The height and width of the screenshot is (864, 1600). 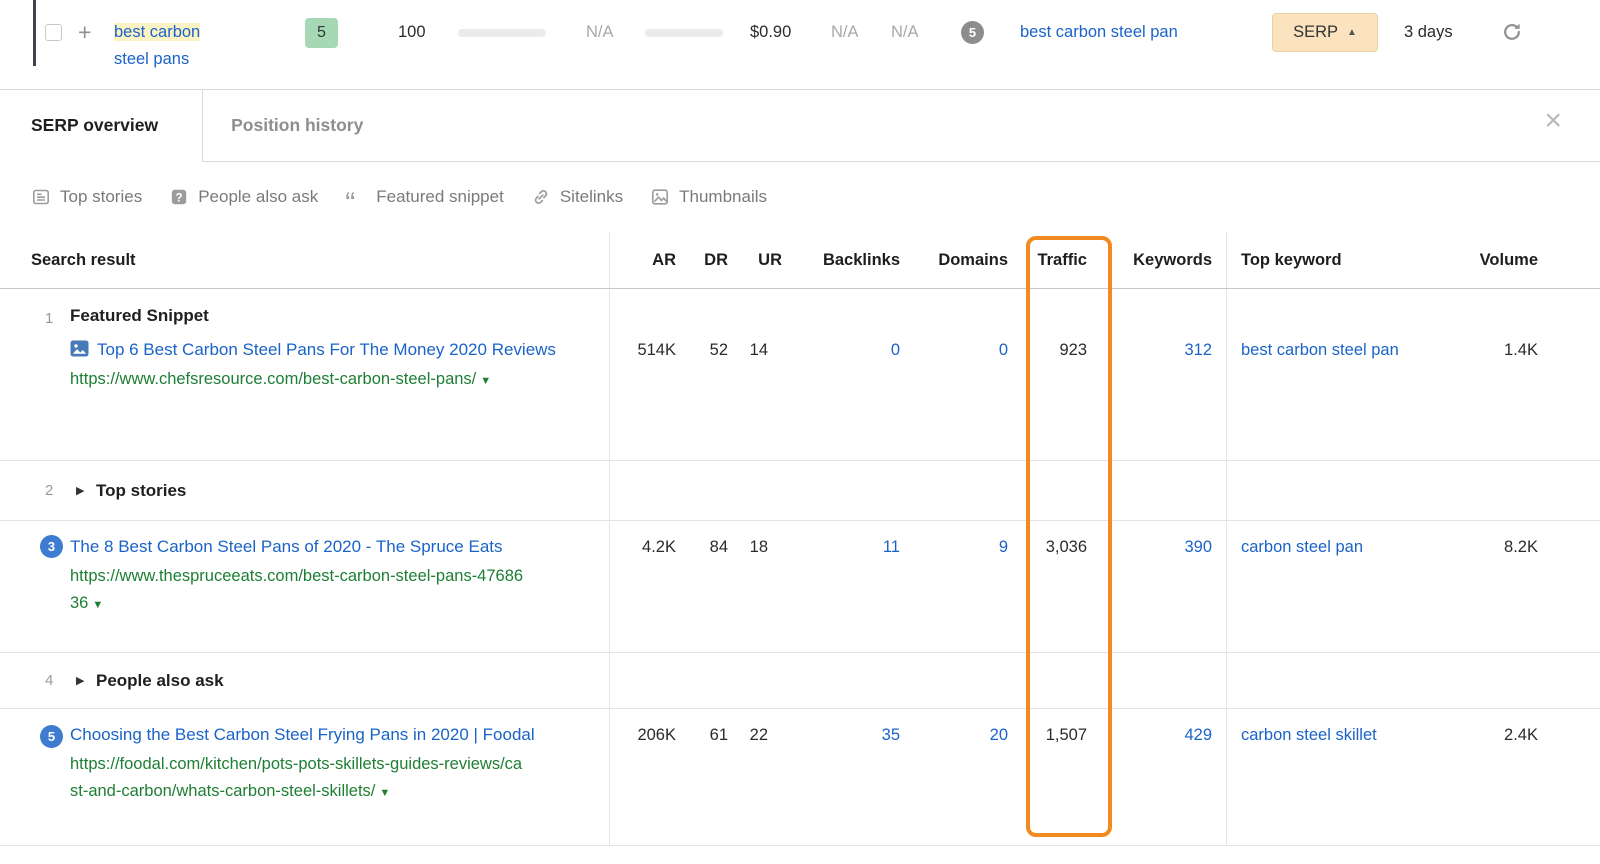 What do you see at coordinates (1521, 547) in the screenshot?
I see `volume-value: 8.2K` at bounding box center [1521, 547].